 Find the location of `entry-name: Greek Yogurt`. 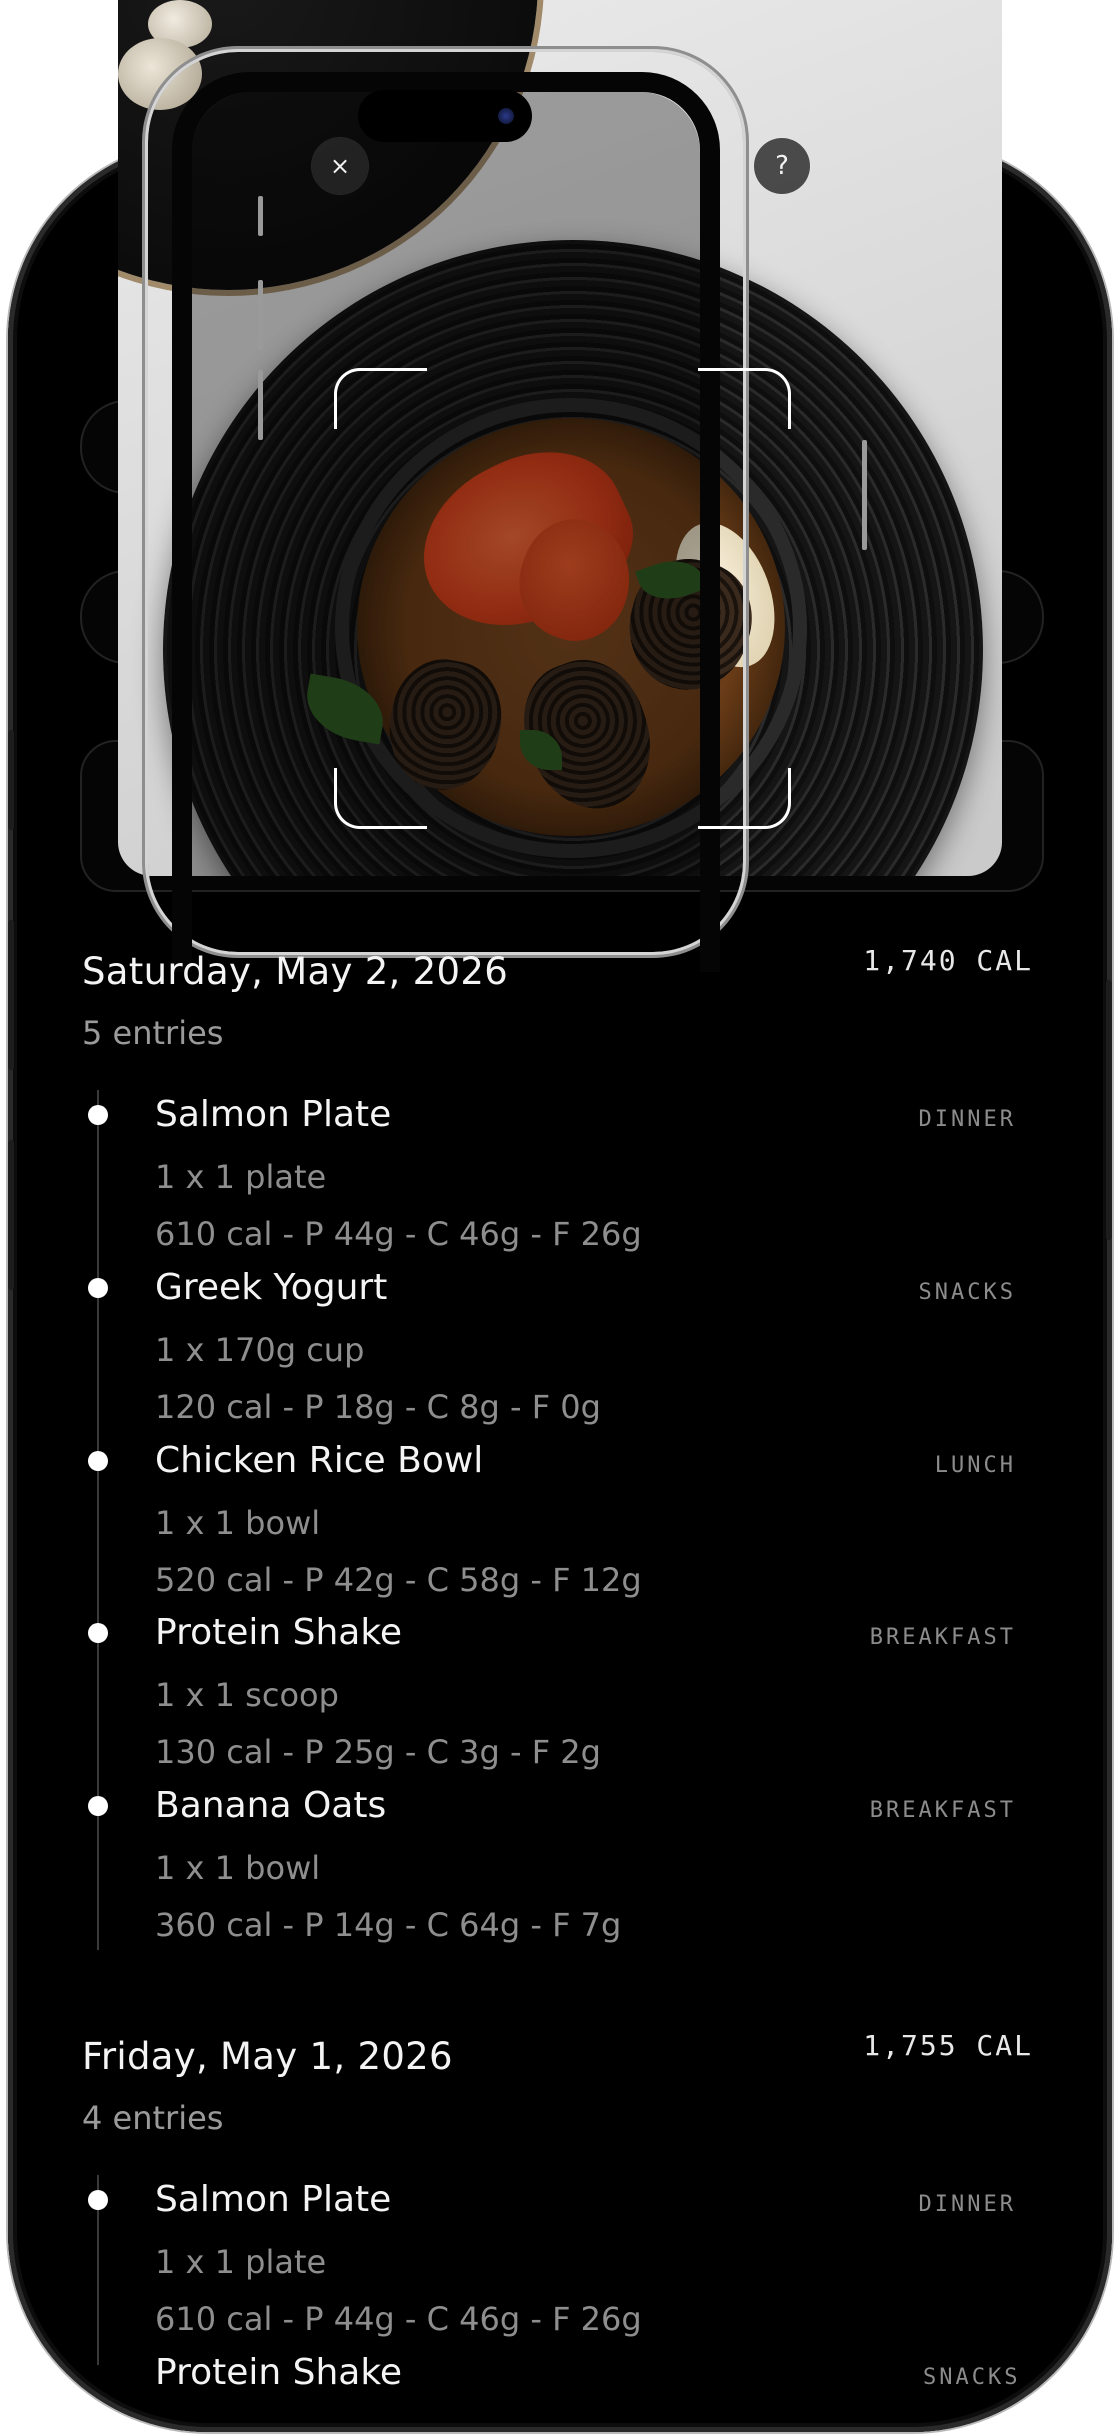

entry-name: Greek Yogurt is located at coordinates (271, 1287).